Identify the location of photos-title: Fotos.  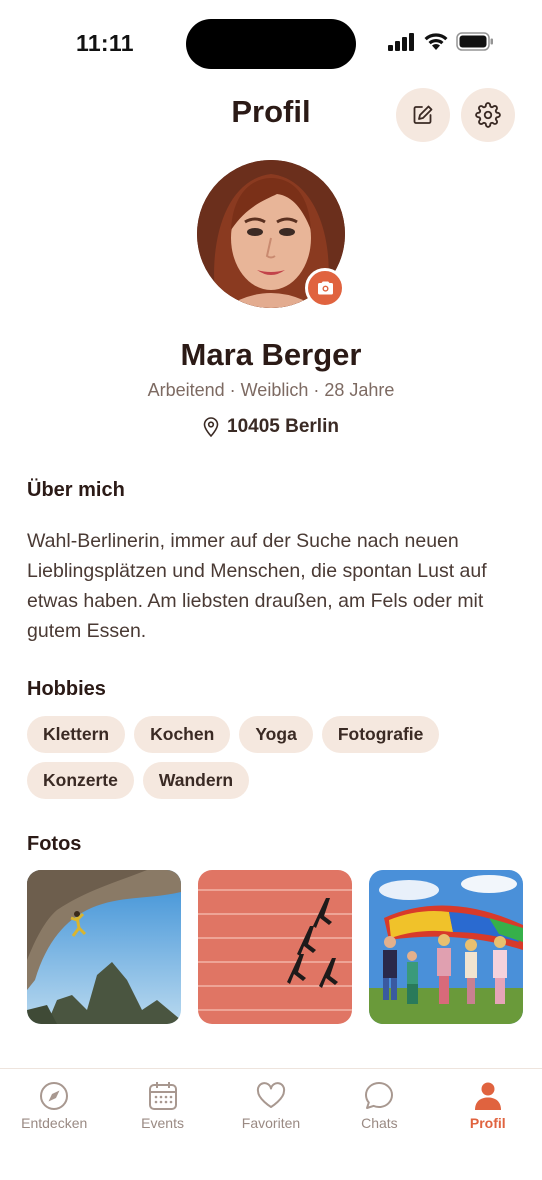
(54, 844).